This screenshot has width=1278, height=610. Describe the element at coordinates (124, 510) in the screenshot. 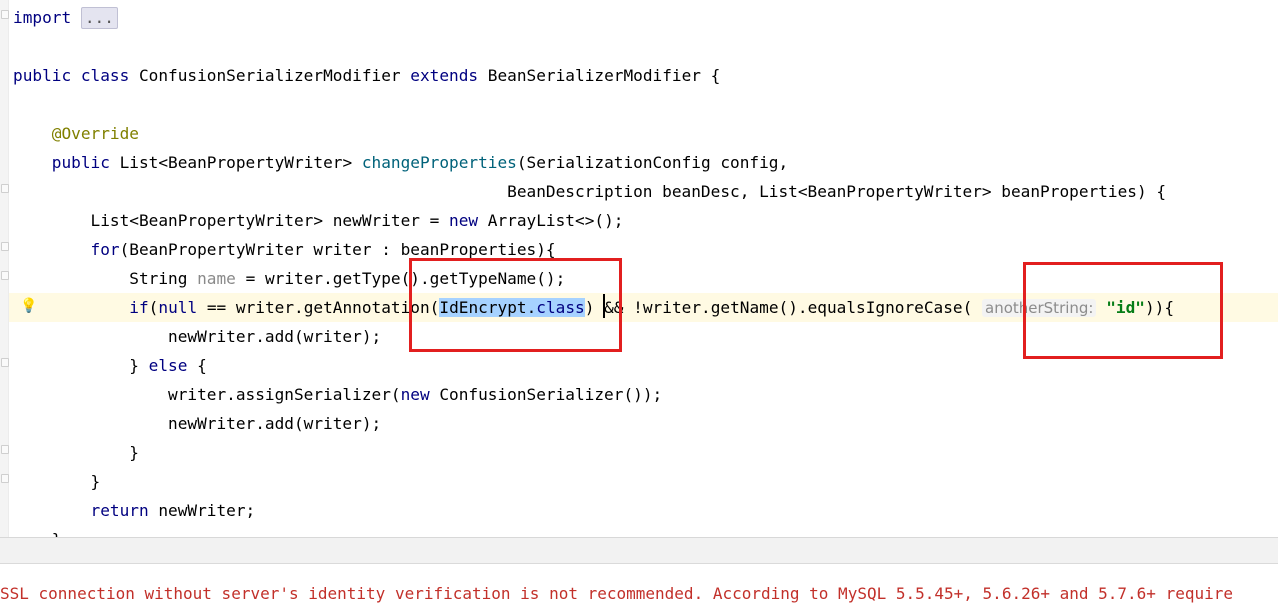

I see `code-token: return` at that location.